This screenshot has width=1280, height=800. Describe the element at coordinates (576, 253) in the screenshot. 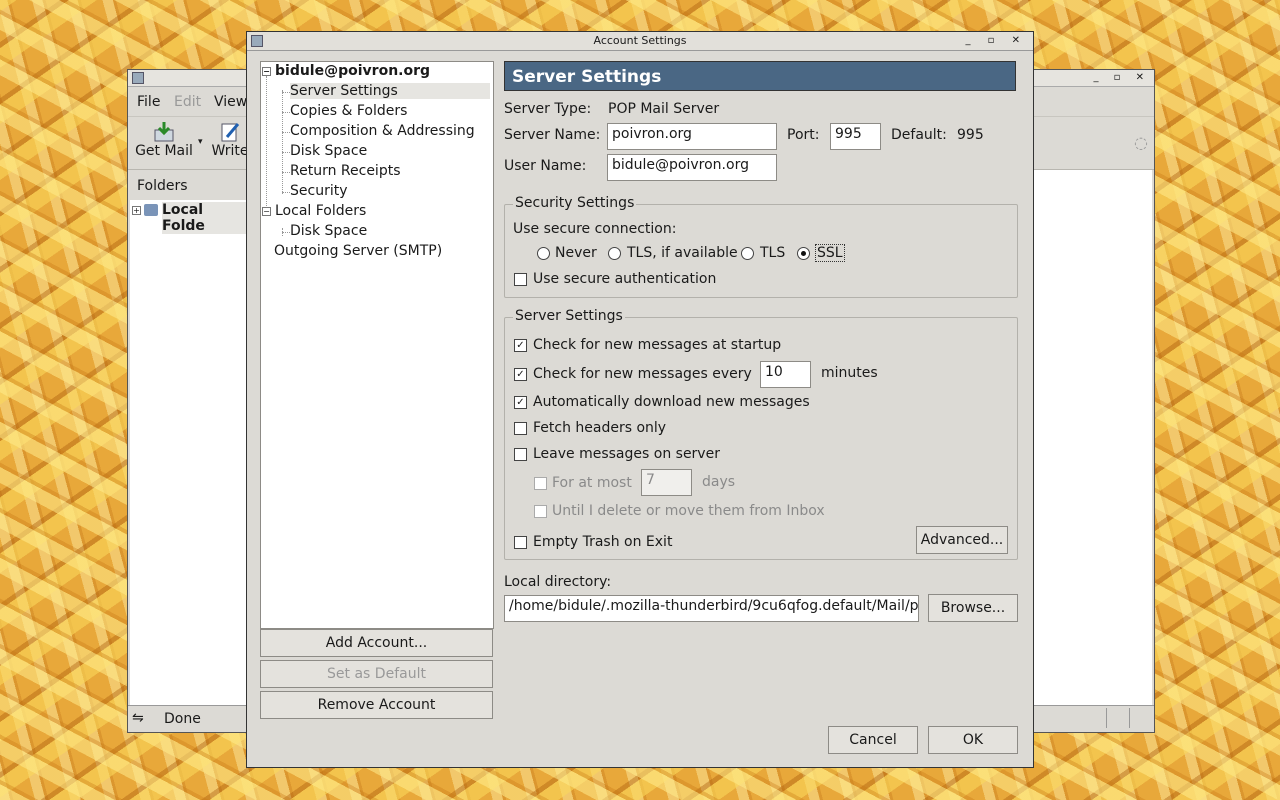

I see `radio-never-label: Never` at that location.